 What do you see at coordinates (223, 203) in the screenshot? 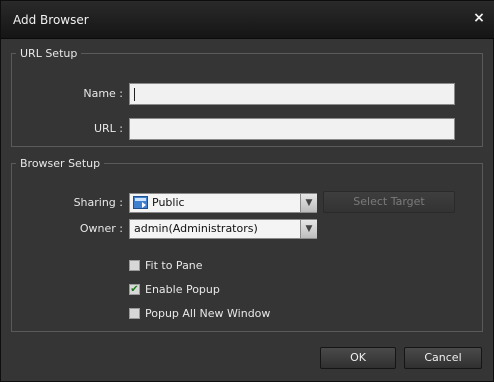
I see `sharing-select: Public ▼` at bounding box center [223, 203].